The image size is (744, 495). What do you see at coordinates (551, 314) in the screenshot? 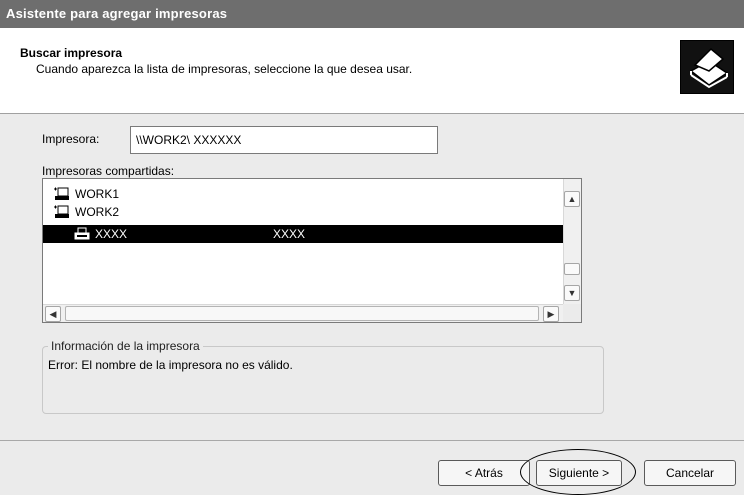
I see `scroll-right-icon: ▶` at bounding box center [551, 314].